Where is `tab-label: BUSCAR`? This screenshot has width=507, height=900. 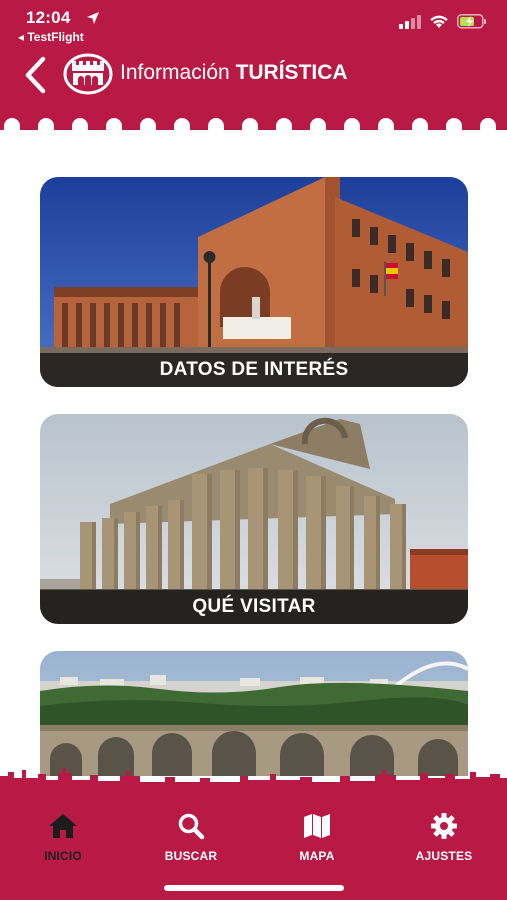
tab-label: BUSCAR is located at coordinates (191, 856).